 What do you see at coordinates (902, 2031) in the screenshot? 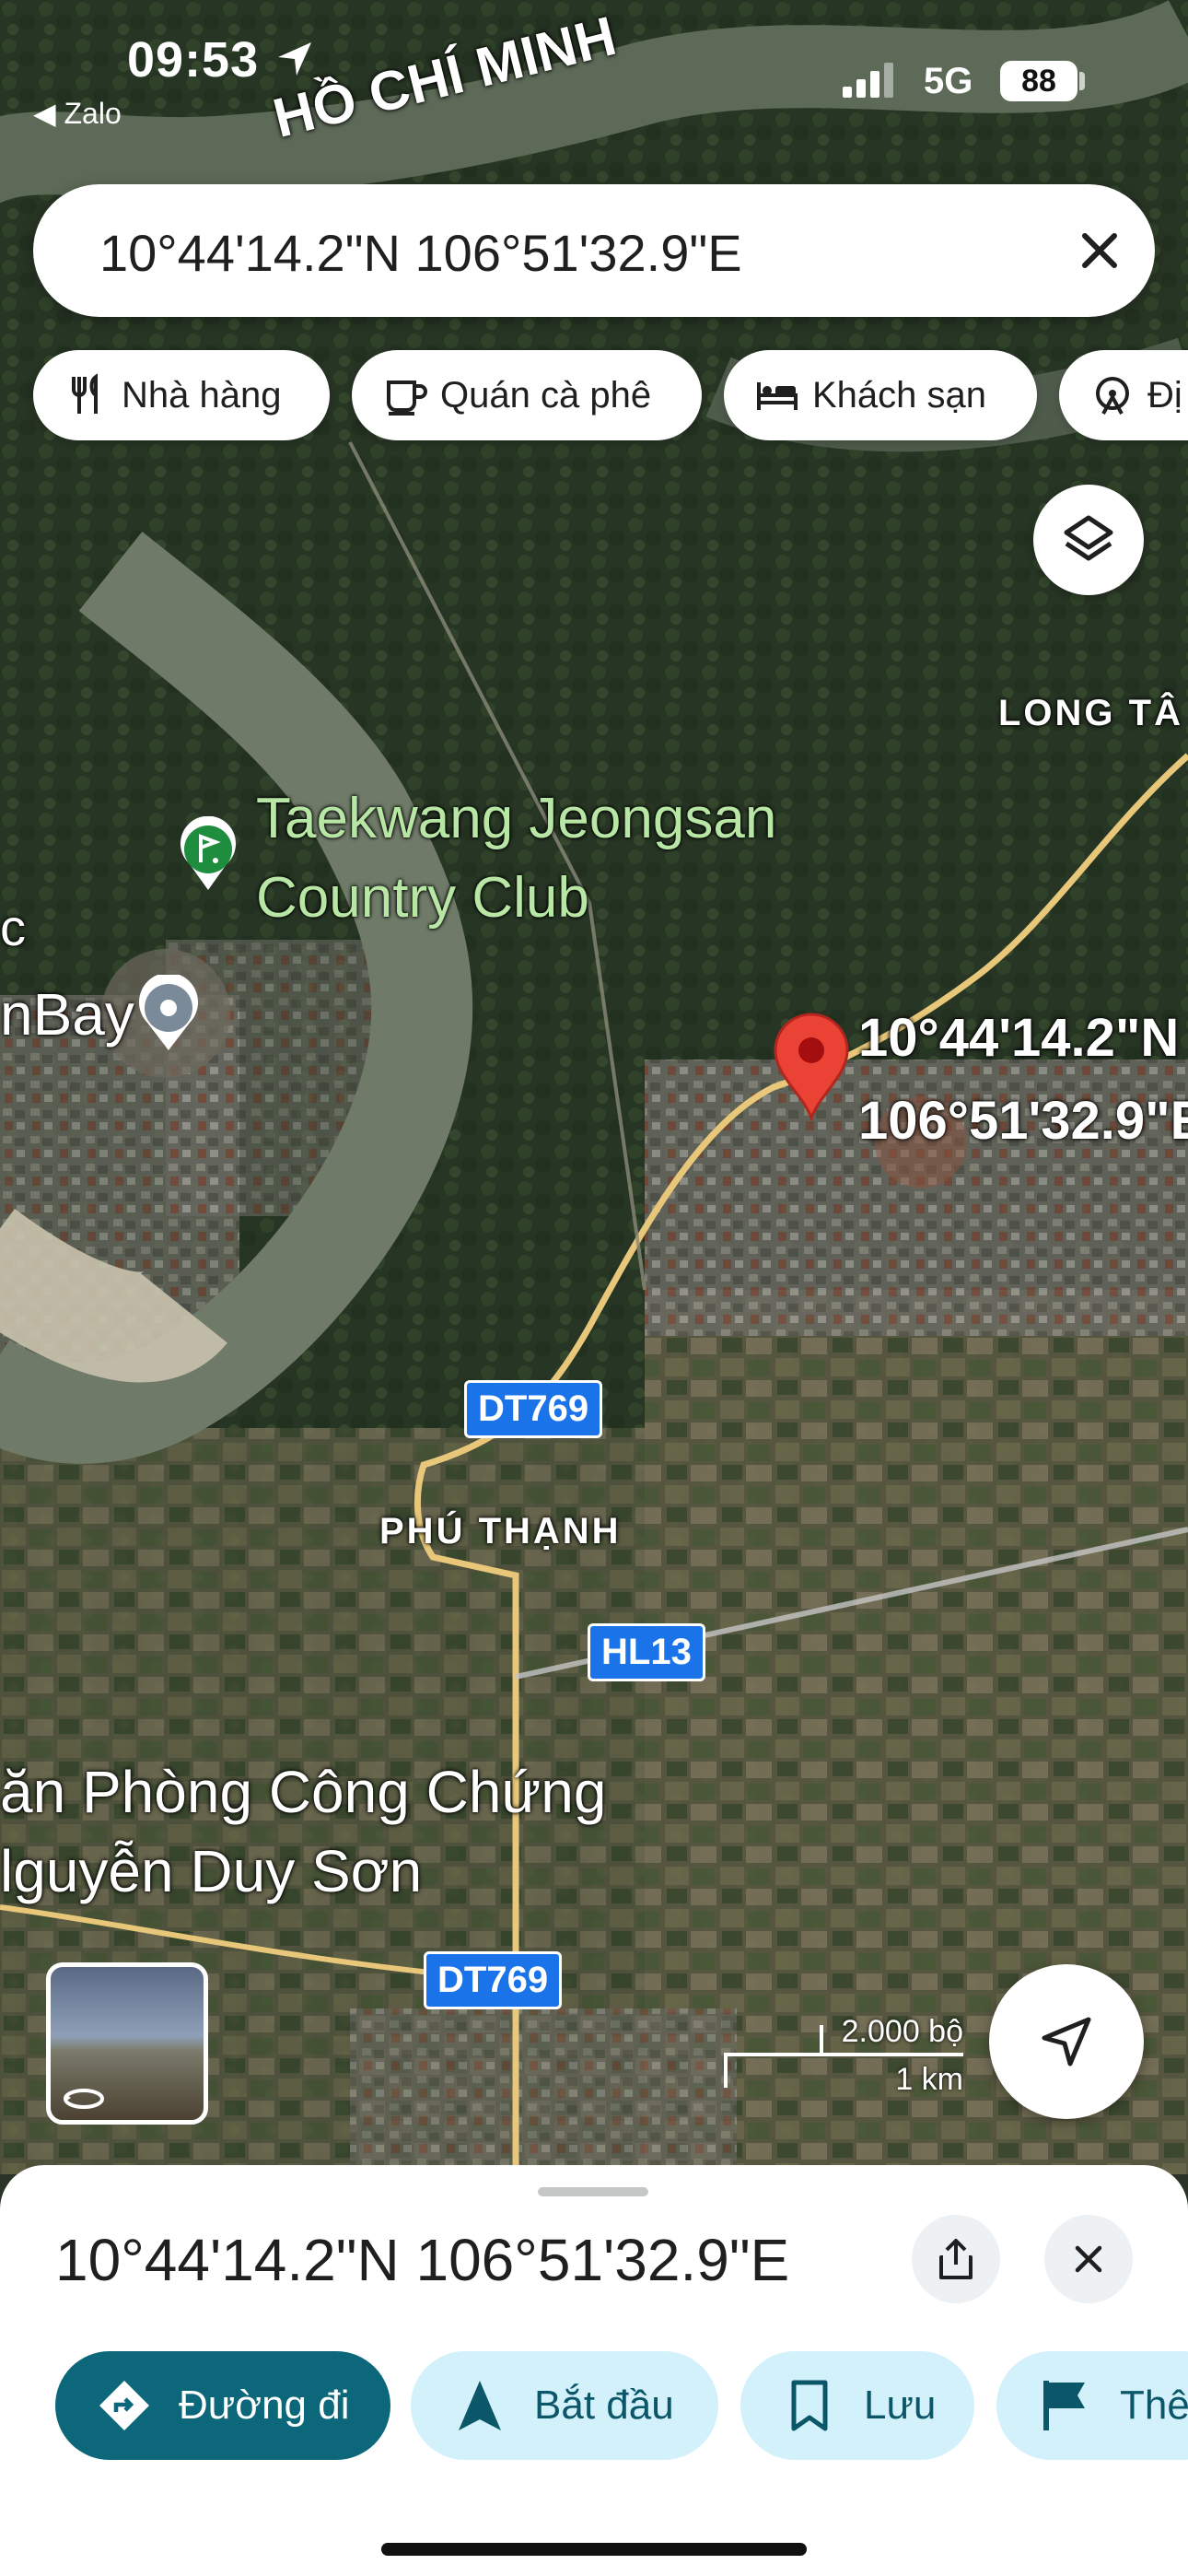
I see `scale-feet: 2.000 bộ` at bounding box center [902, 2031].